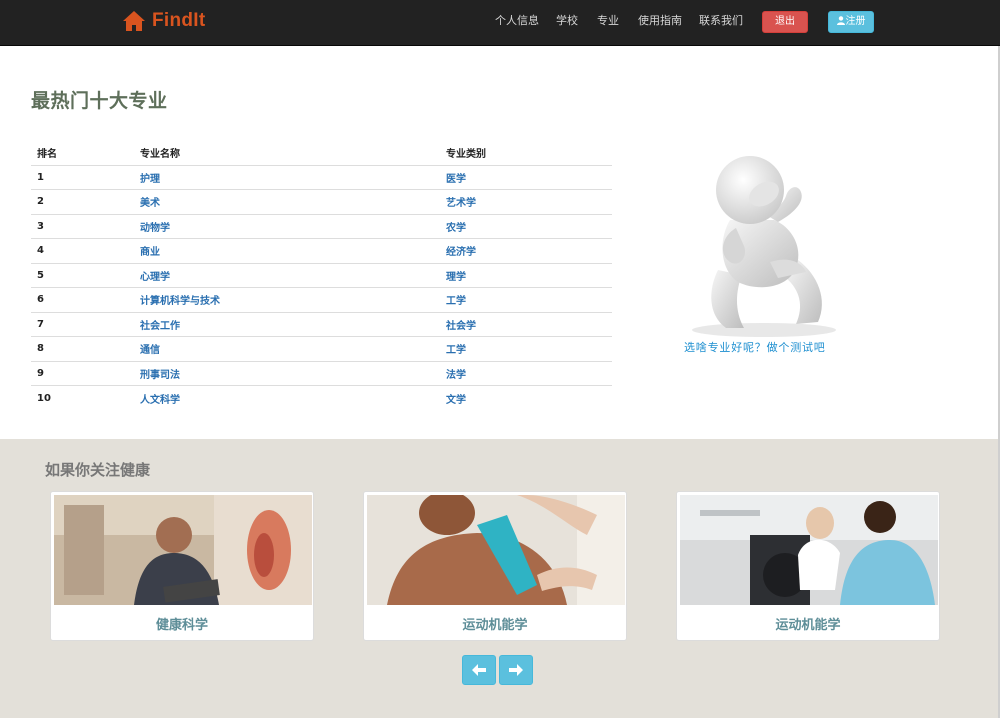  I want to click on major-link: 人文科学, so click(287, 398).